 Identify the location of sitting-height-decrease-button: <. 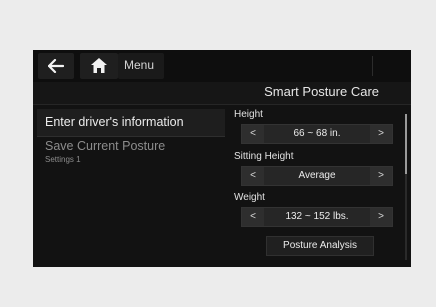
(253, 176).